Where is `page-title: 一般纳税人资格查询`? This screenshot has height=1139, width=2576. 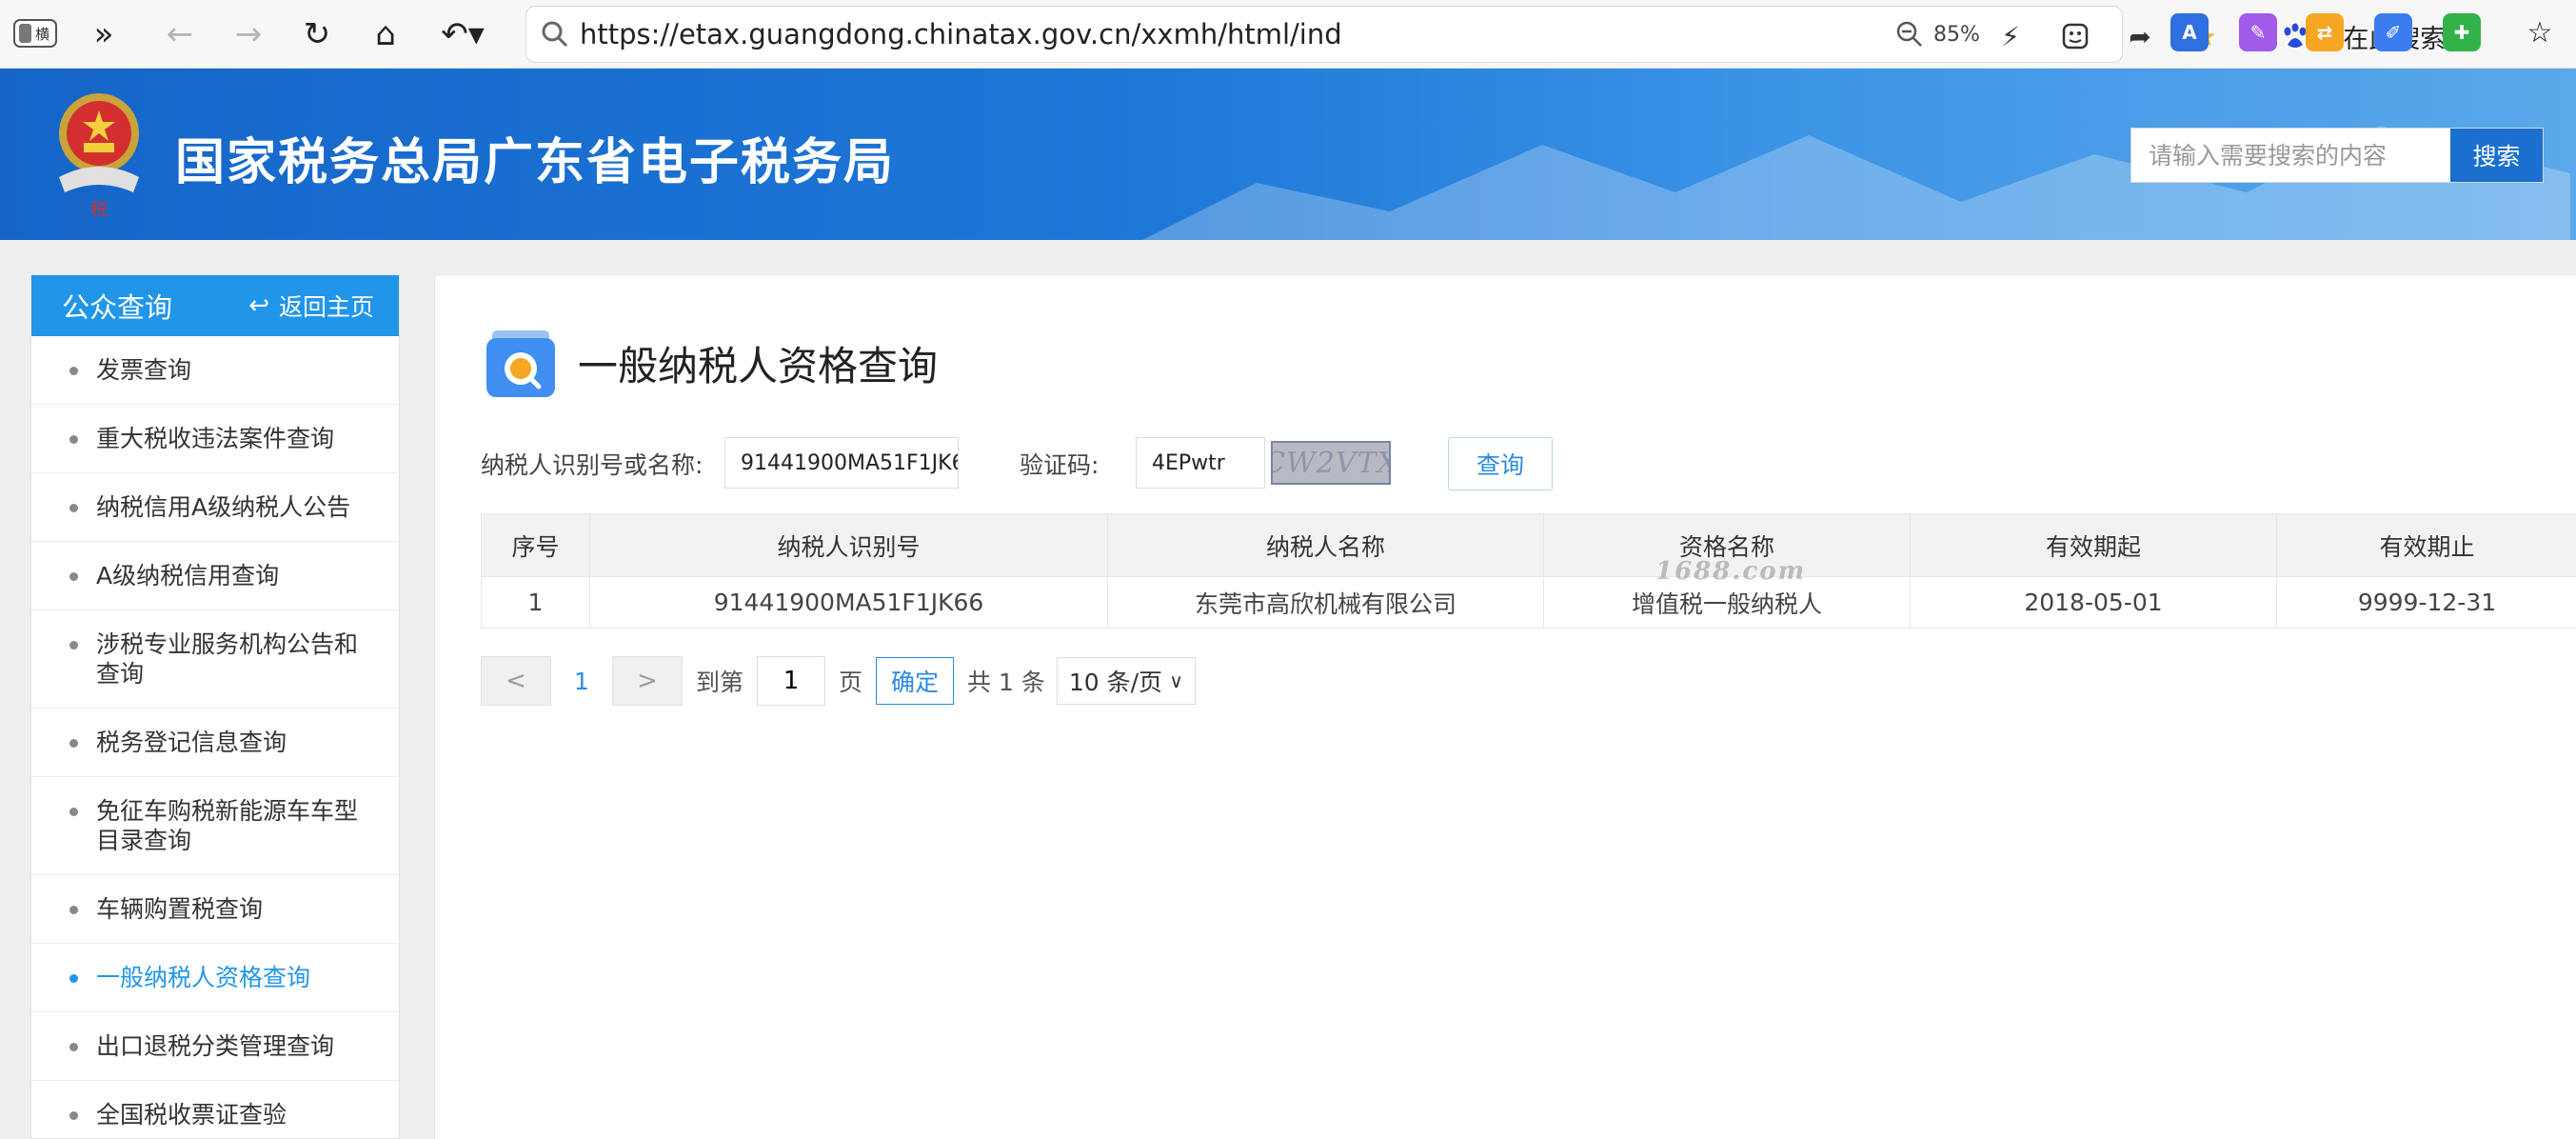 page-title: 一般纳税人资格查询 is located at coordinates (759, 366).